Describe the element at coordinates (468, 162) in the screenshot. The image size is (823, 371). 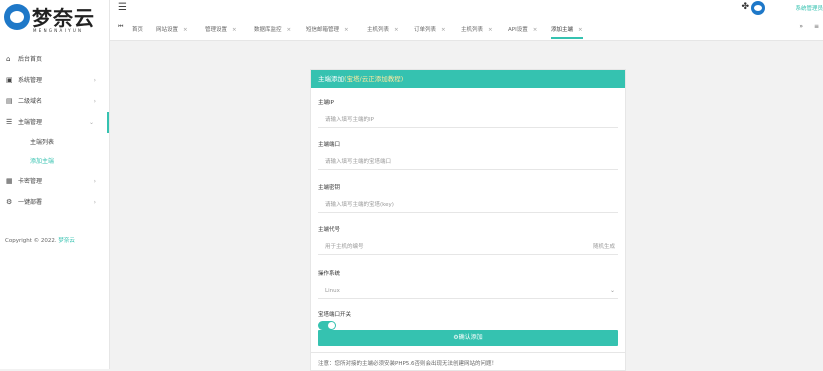
I see `server-port-input: 请输入填写主端的宝塔端口` at that location.